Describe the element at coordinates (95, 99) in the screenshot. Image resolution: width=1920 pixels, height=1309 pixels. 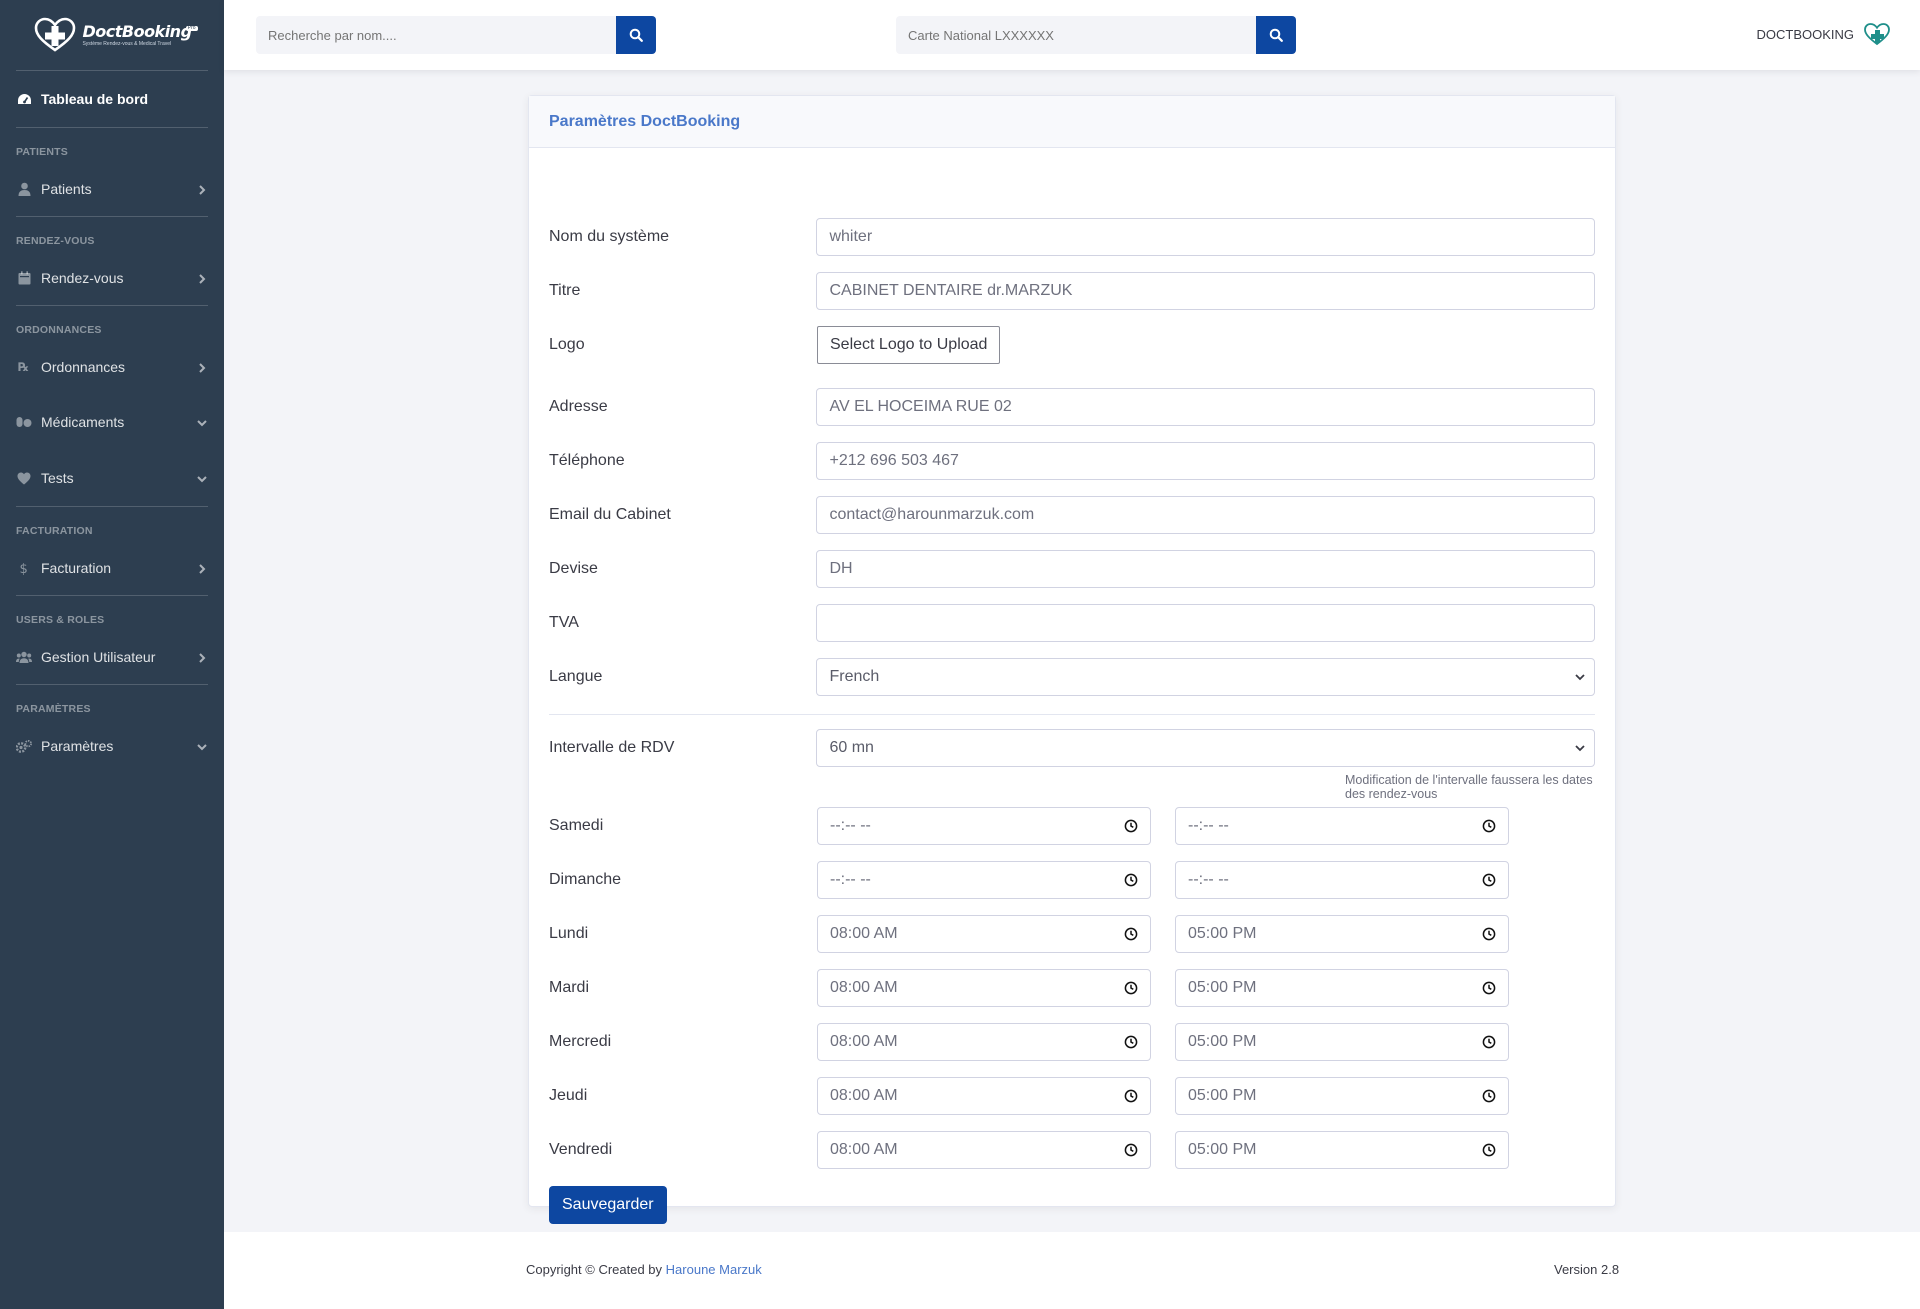
I see `sidebar-item-label: Tableau de bord` at that location.